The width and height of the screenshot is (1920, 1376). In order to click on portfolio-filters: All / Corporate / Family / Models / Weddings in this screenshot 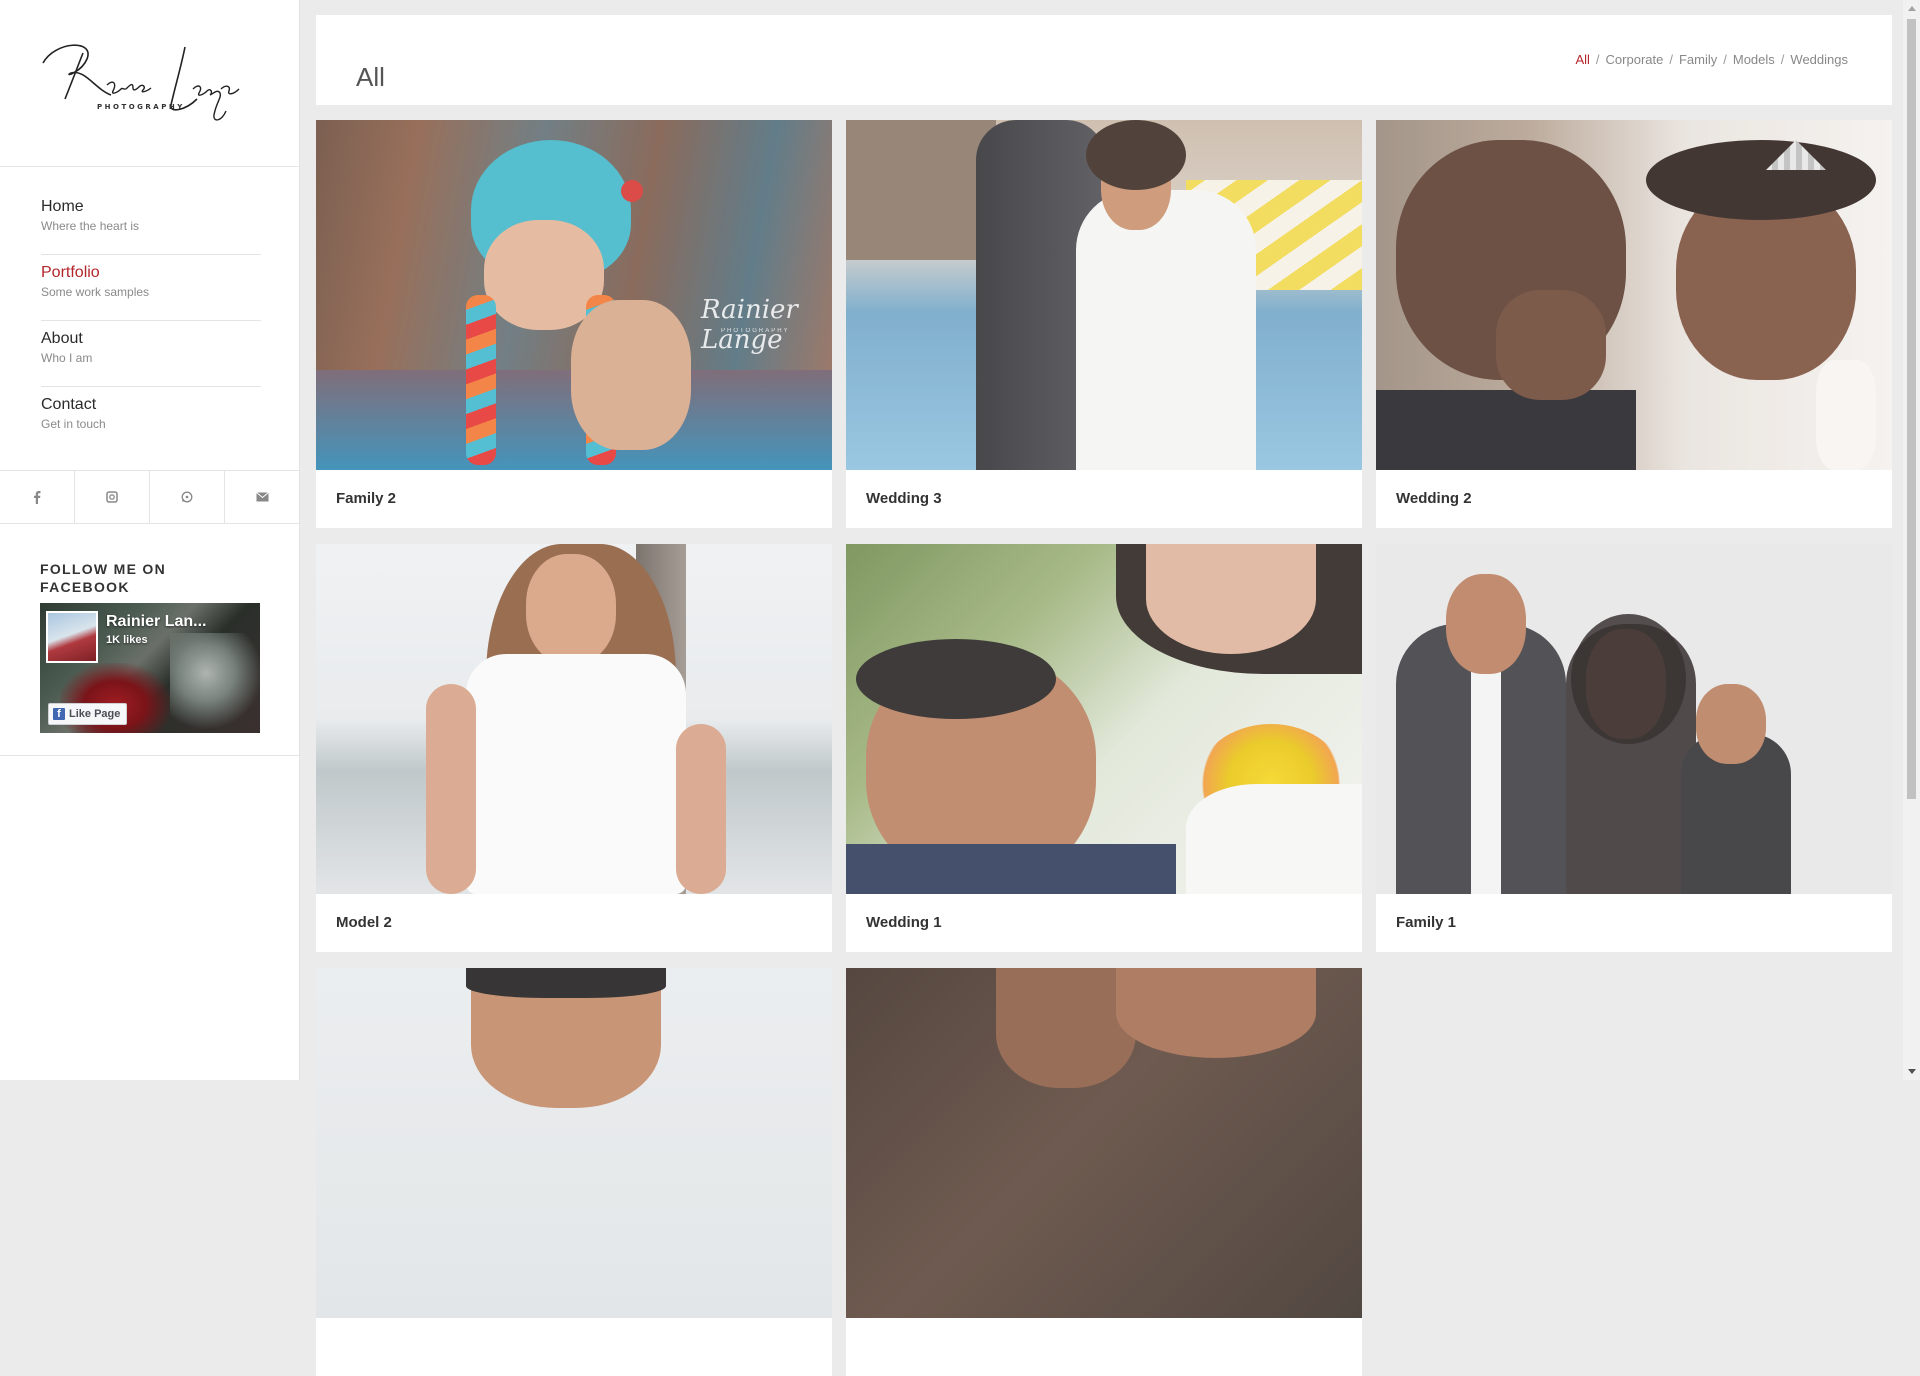, I will do `click(1711, 60)`.